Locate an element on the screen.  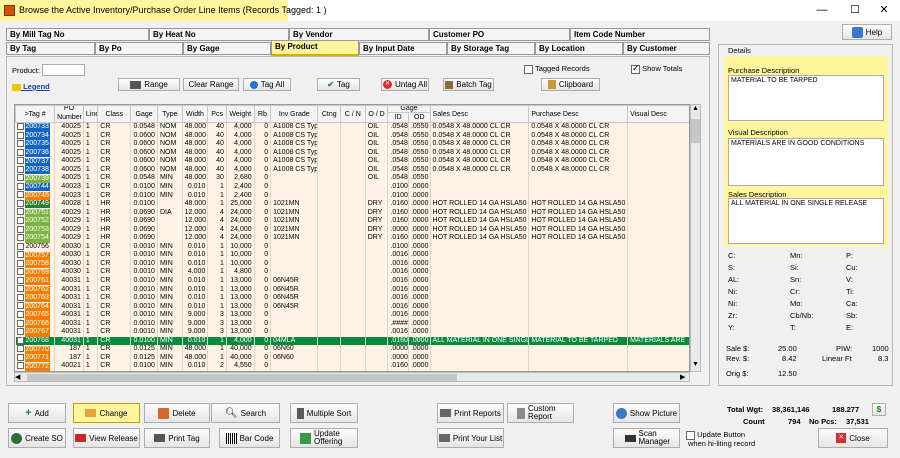
custom-report-button: Custom Report is located at coordinates (540, 413).